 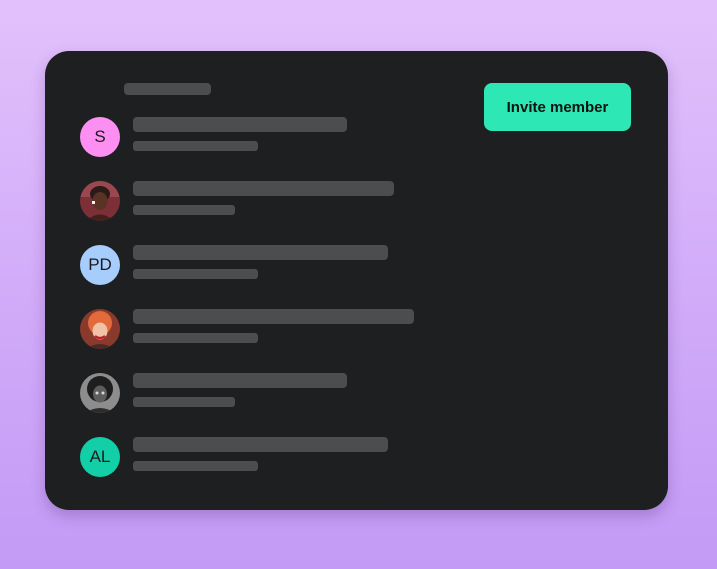 I want to click on avatar: S, so click(x=100, y=137).